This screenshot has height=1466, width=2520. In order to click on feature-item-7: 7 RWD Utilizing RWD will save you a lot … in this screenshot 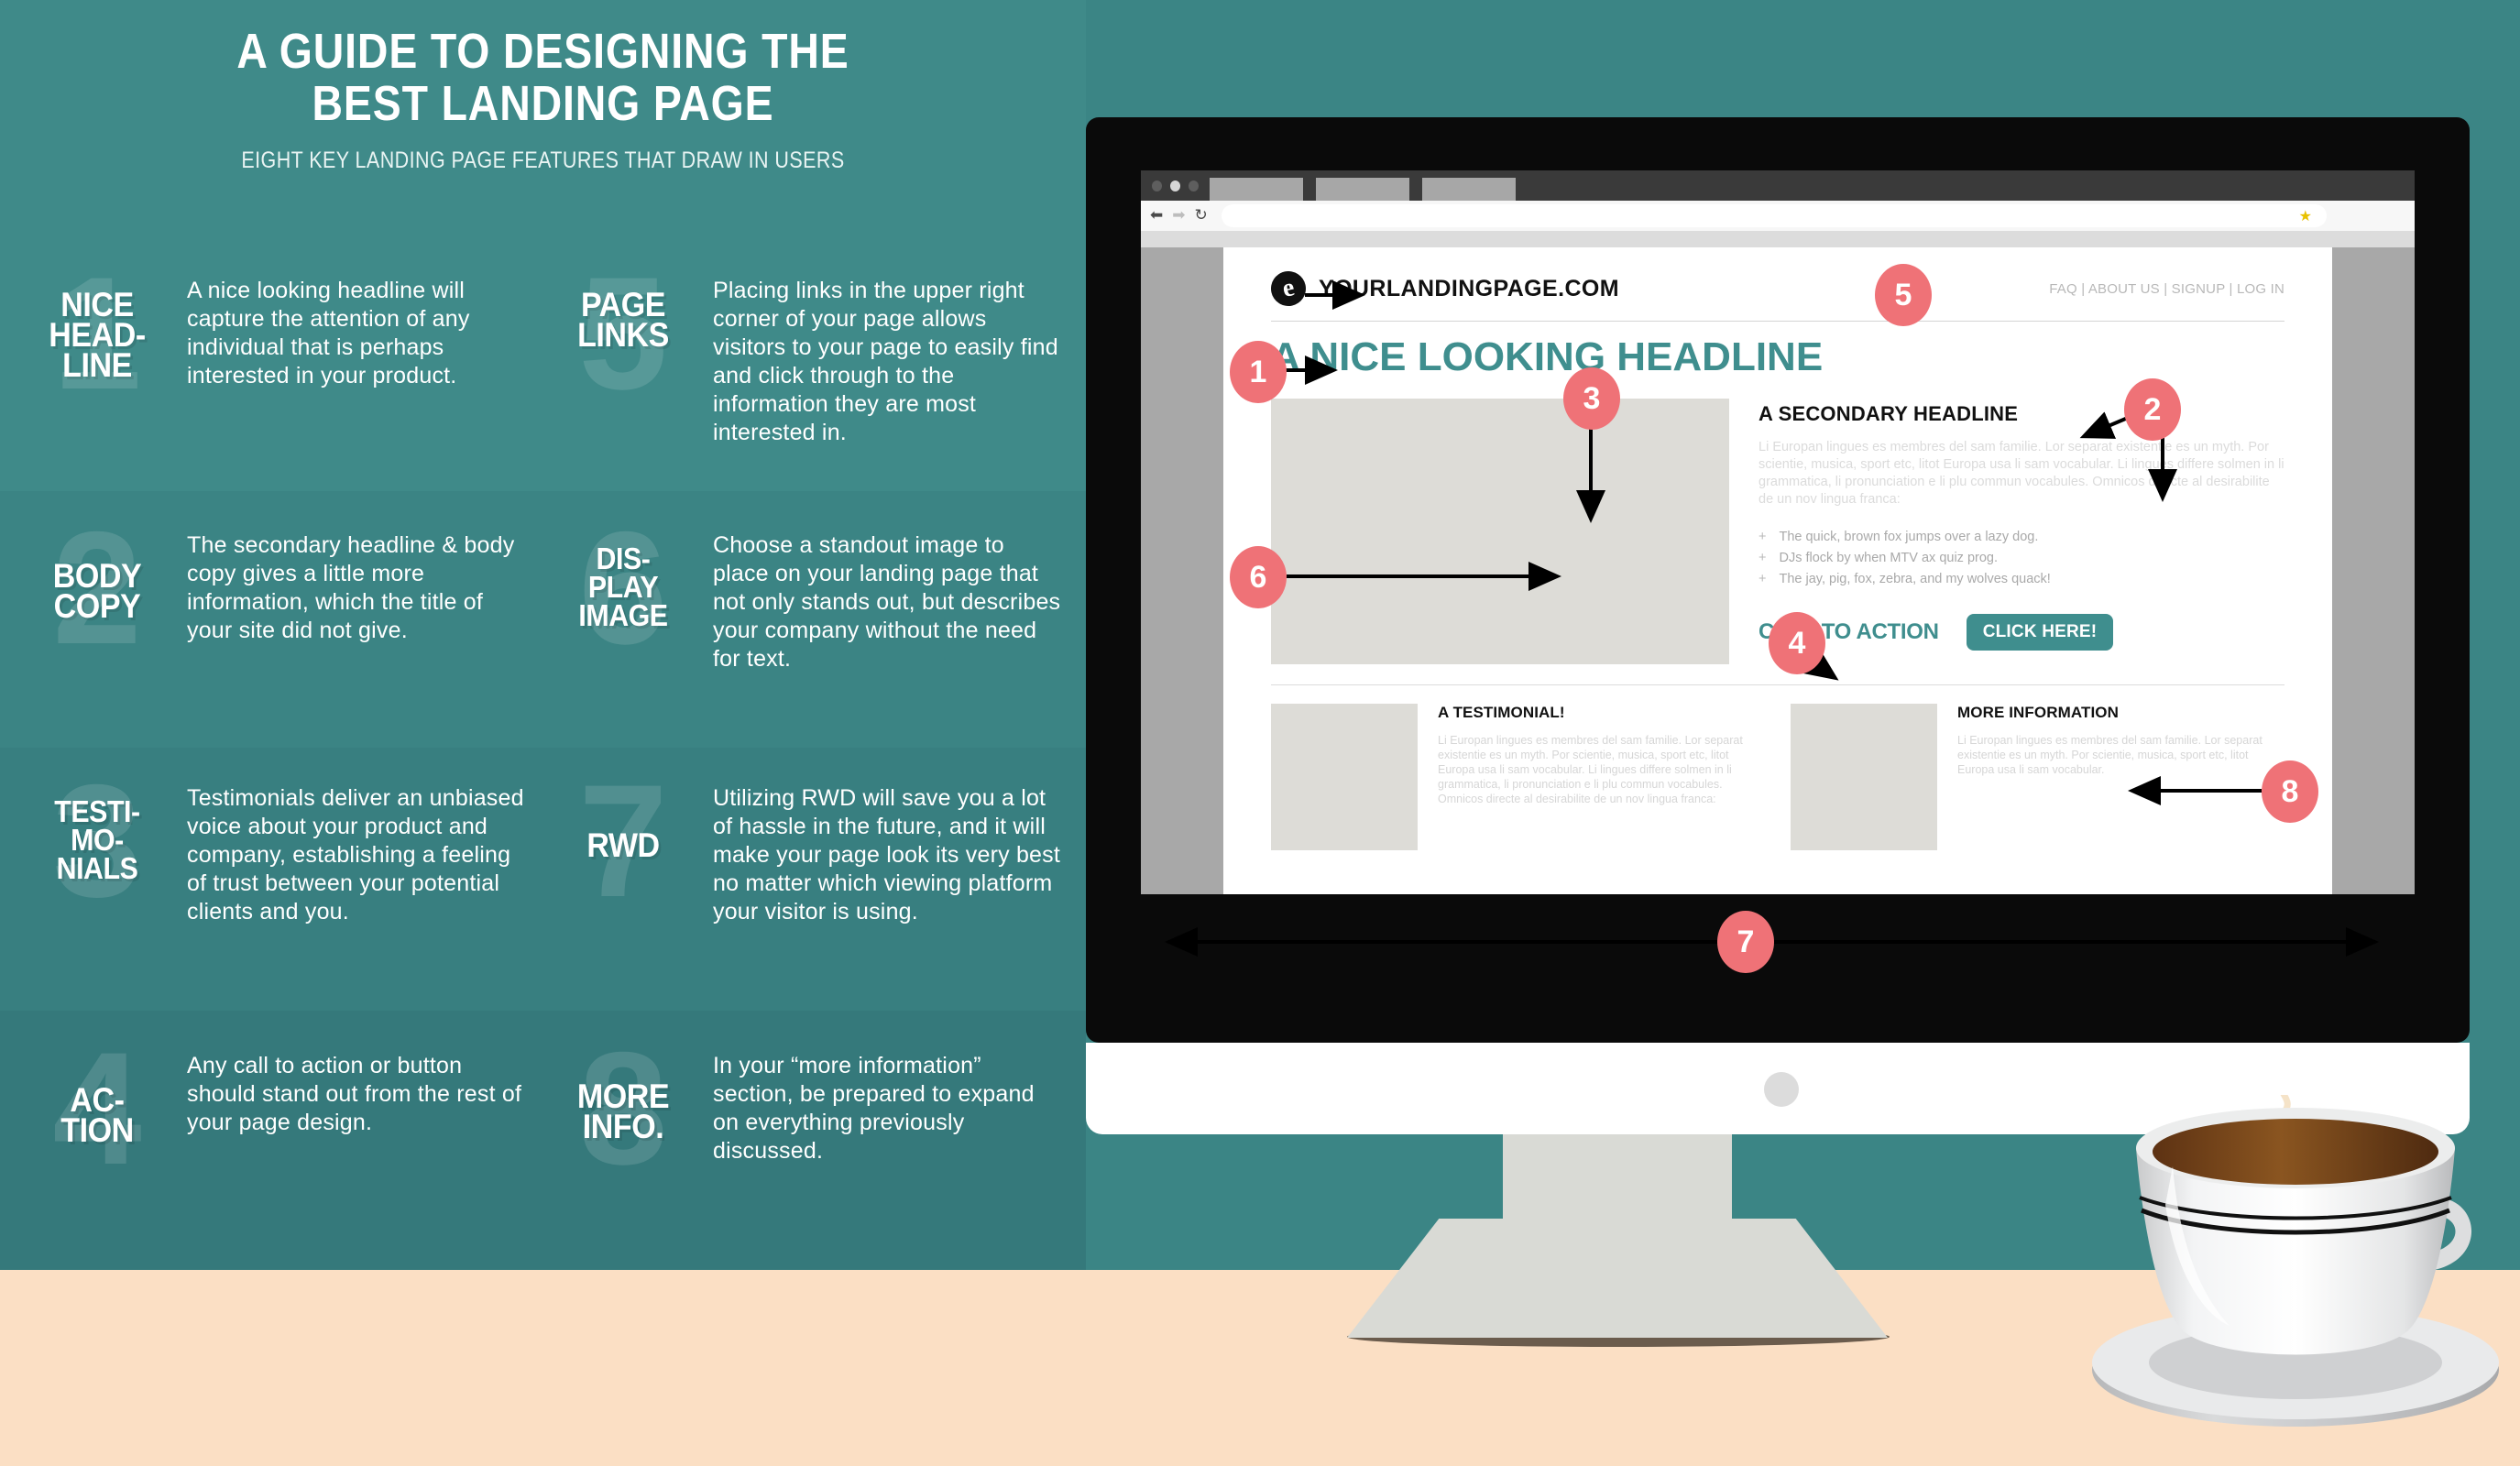, I will do `click(806, 847)`.